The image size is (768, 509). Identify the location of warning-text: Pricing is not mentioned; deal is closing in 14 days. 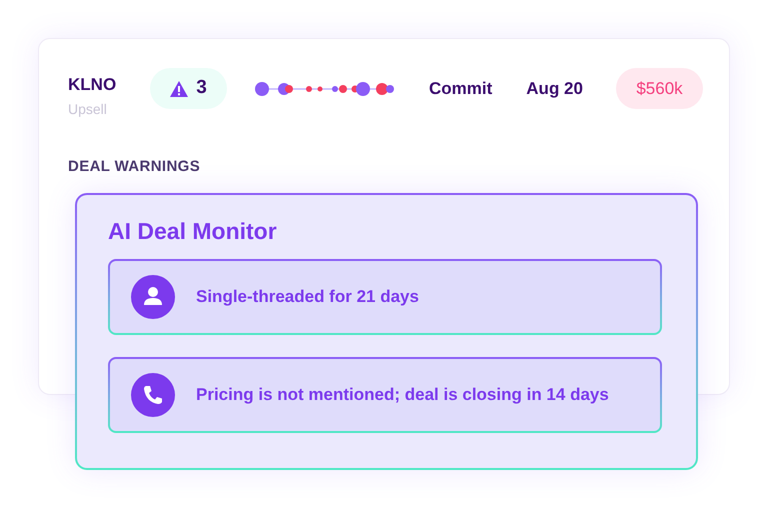
(402, 395).